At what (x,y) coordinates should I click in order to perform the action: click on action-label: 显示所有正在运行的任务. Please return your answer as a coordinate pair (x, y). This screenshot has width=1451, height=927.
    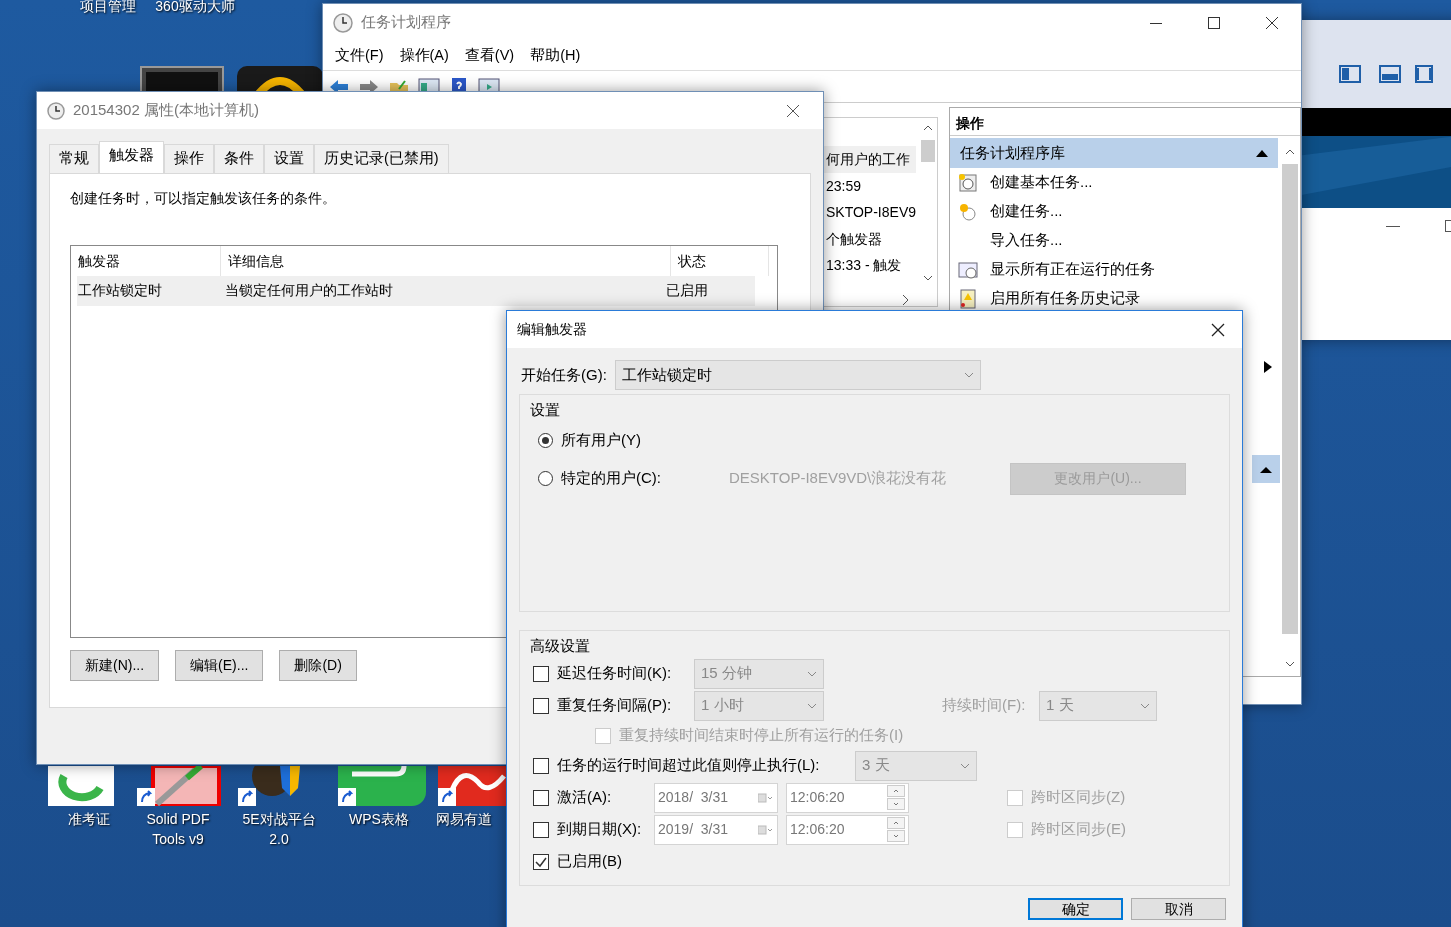
    Looking at the image, I should click on (1072, 269).